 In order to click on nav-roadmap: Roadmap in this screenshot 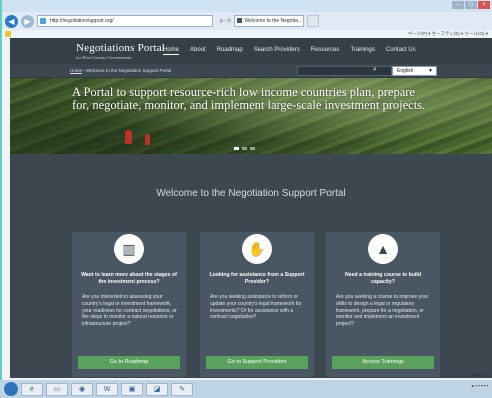, I will do `click(230, 51)`.